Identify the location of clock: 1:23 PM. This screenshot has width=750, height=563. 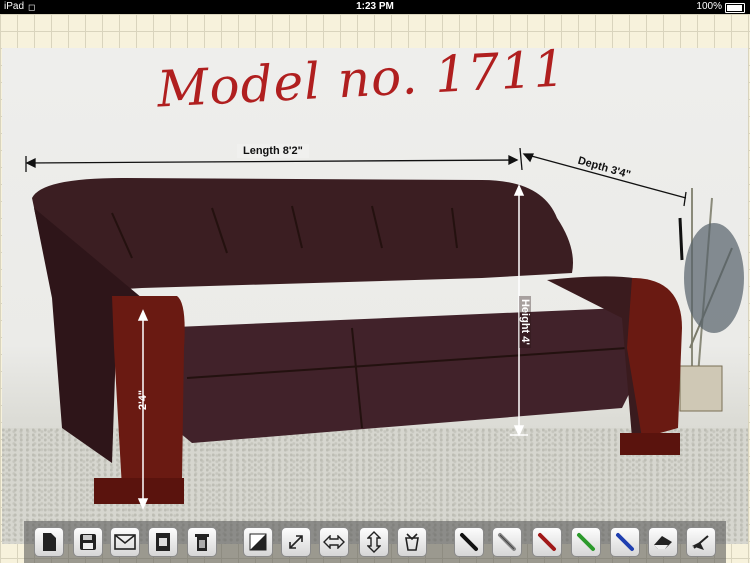
(375, 6).